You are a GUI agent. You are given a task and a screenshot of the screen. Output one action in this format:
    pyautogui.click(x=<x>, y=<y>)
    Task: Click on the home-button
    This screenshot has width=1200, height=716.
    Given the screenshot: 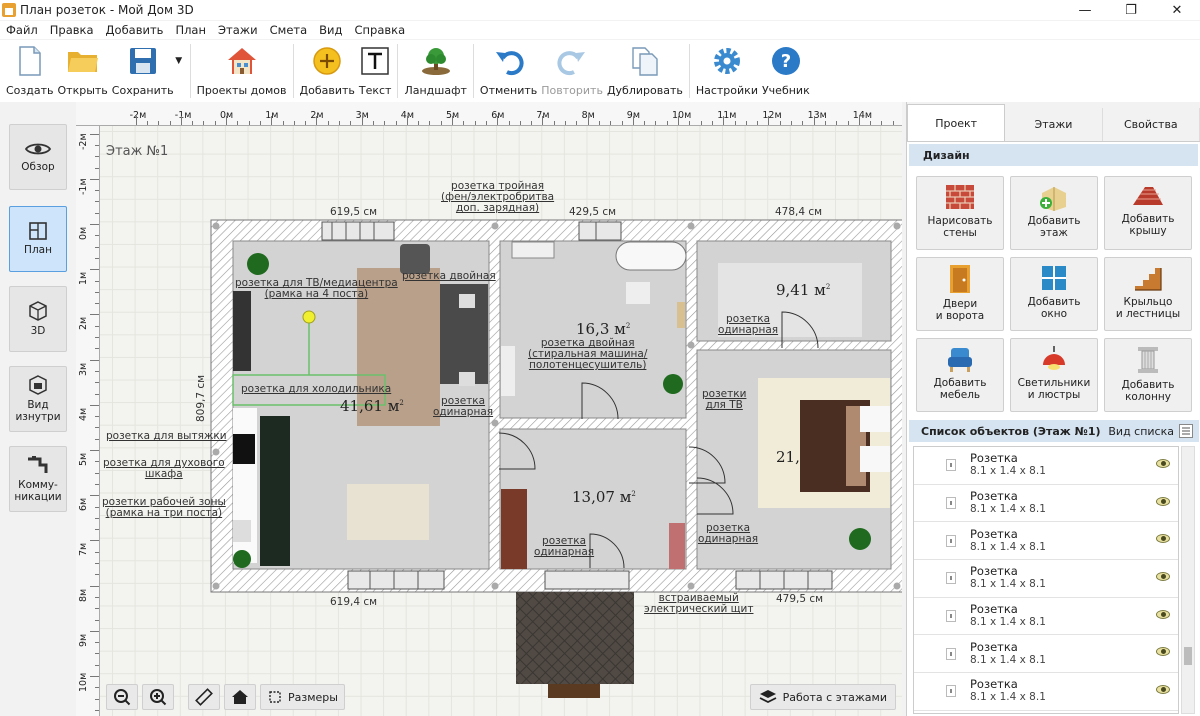 What is the action you would take?
    pyautogui.click(x=240, y=697)
    